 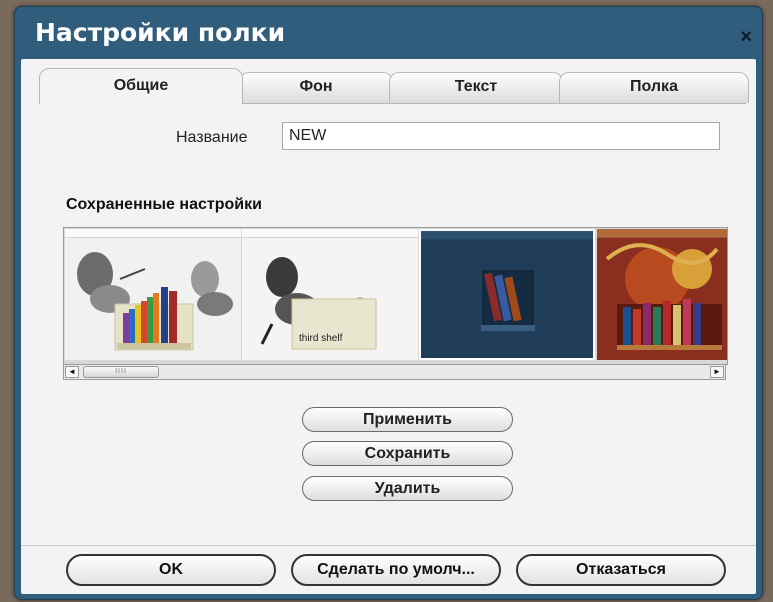 I want to click on shelf-label: third shelf, so click(x=321, y=338).